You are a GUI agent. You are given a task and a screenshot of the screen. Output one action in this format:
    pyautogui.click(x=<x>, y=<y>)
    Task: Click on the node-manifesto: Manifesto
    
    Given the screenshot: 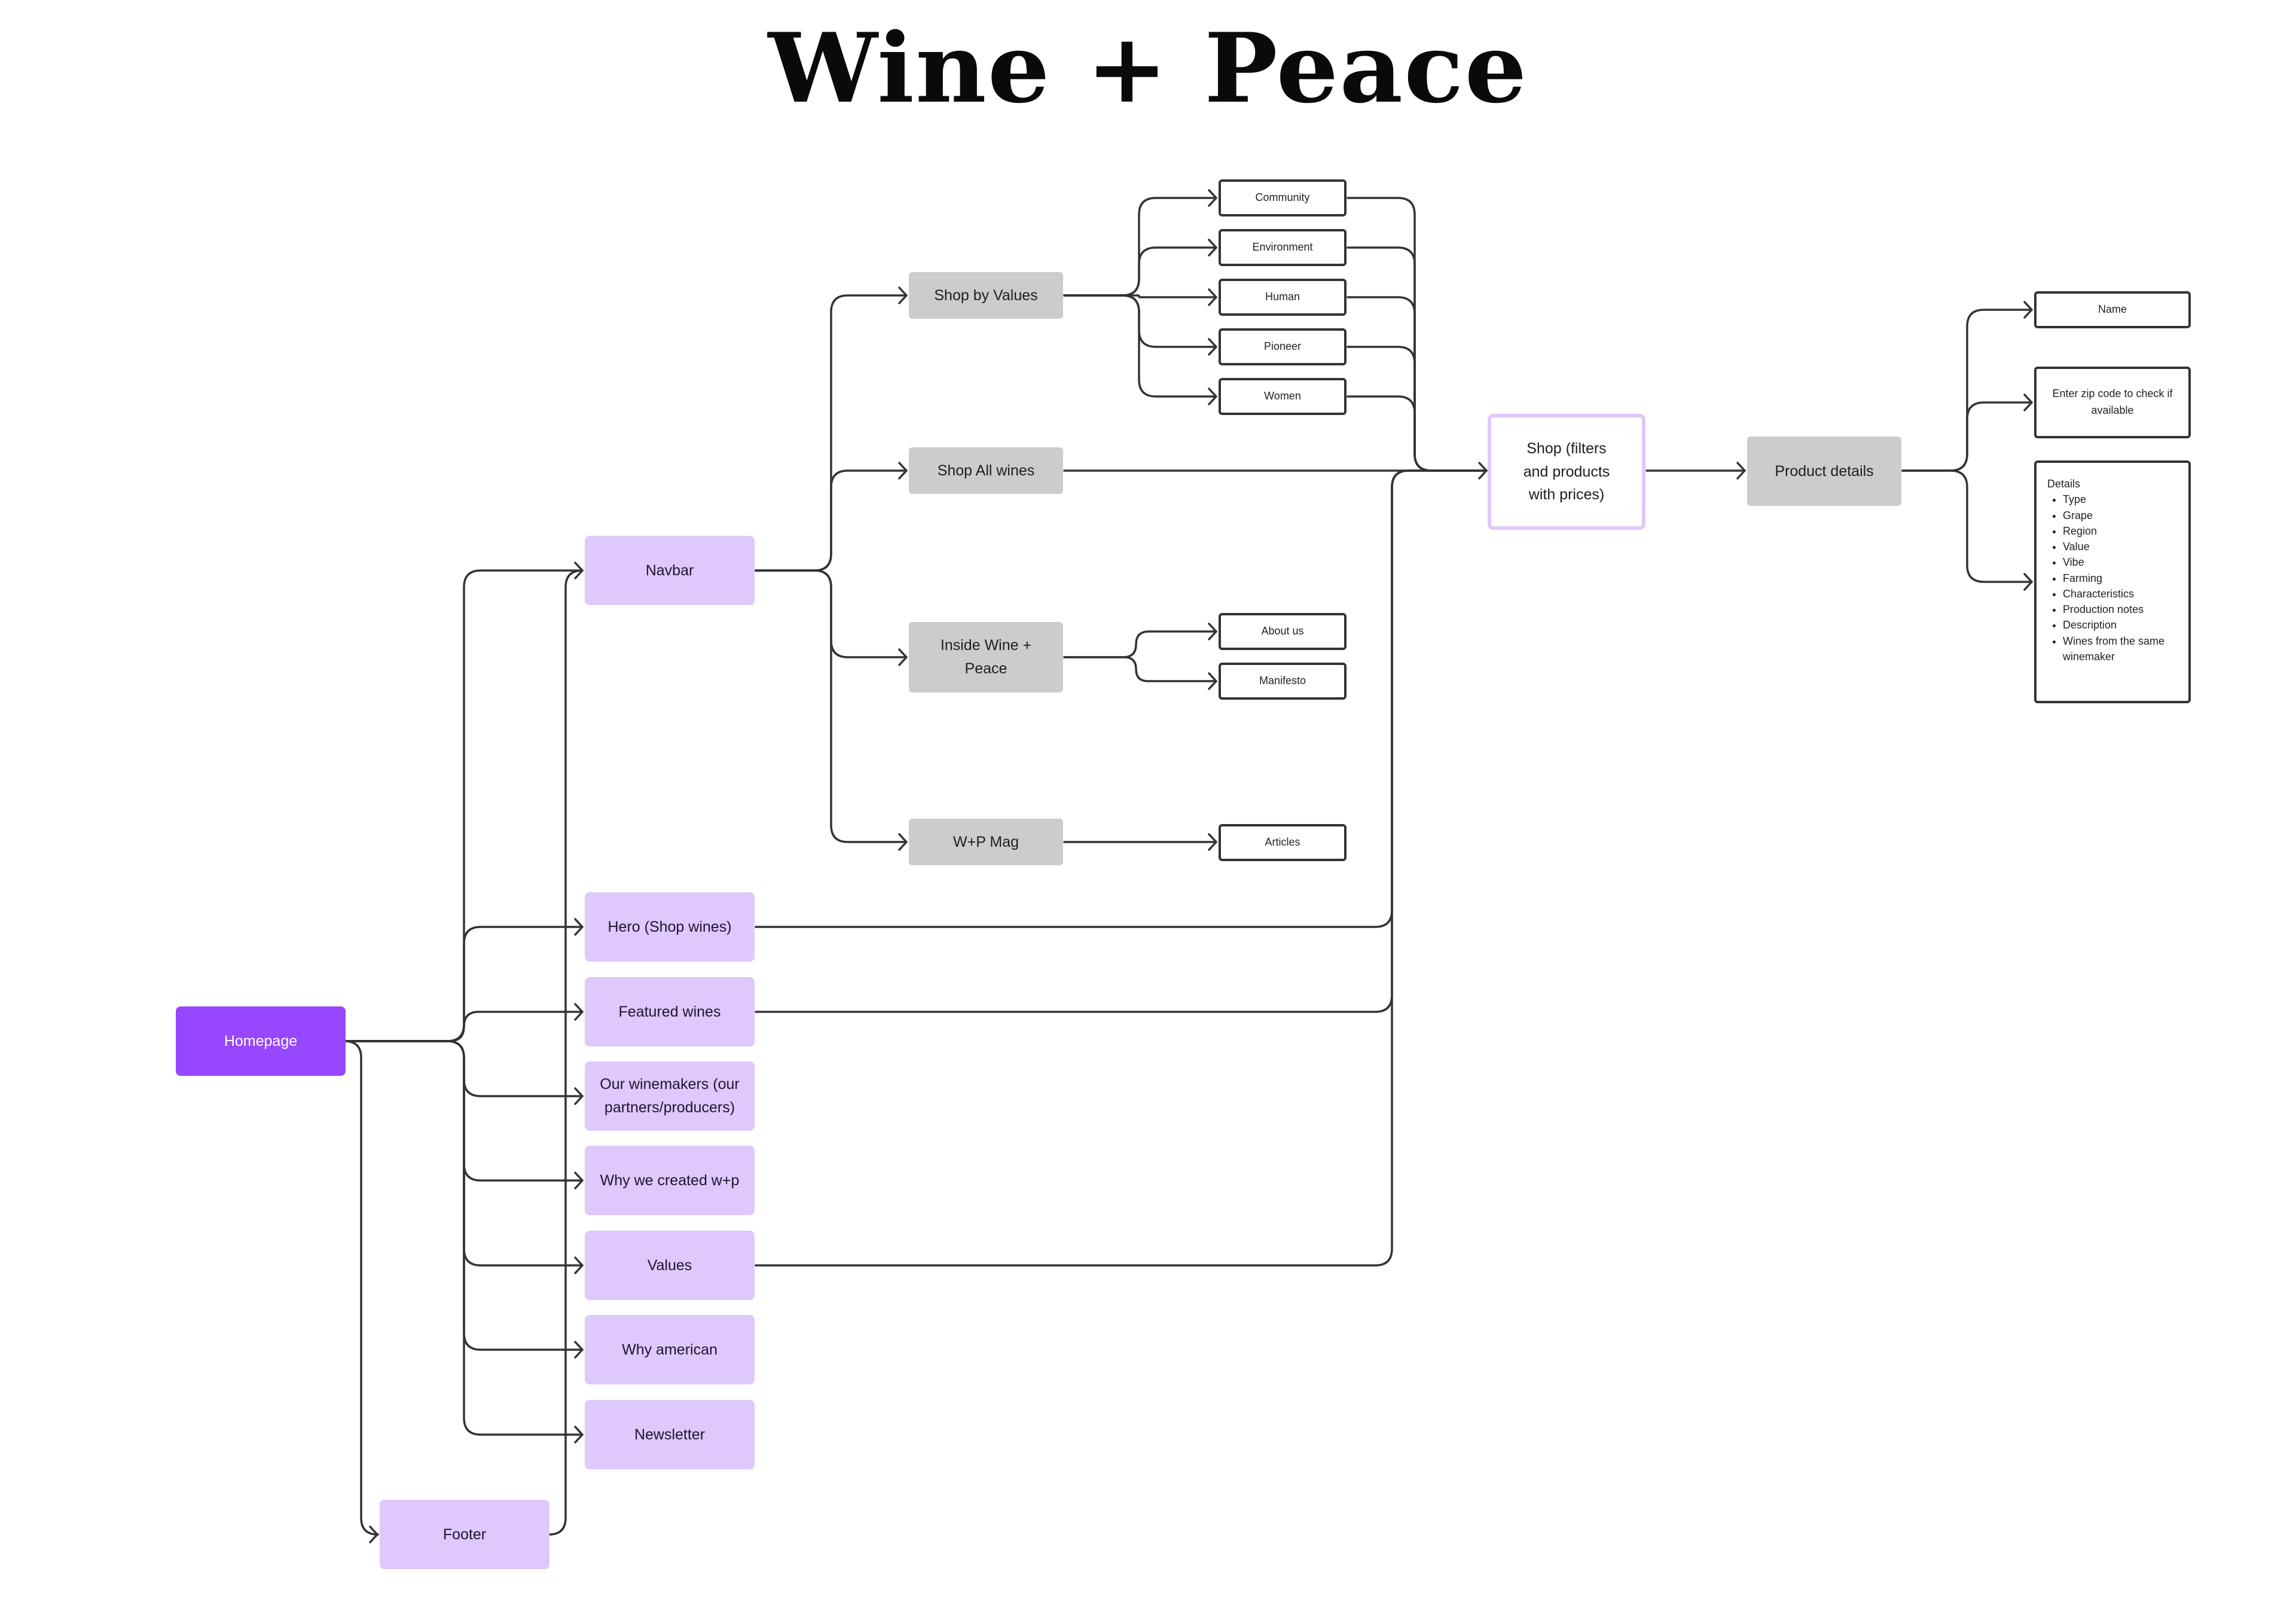 What is the action you would take?
    pyautogui.click(x=1283, y=681)
    